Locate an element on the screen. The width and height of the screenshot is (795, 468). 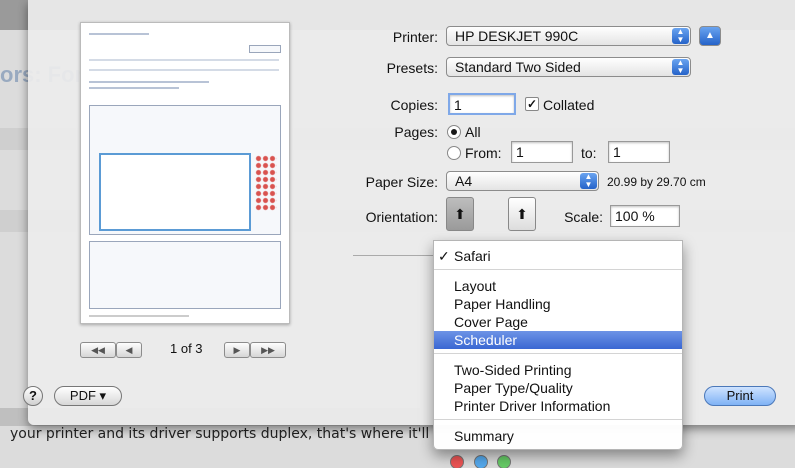
help-button: ? is located at coordinates (33, 396).